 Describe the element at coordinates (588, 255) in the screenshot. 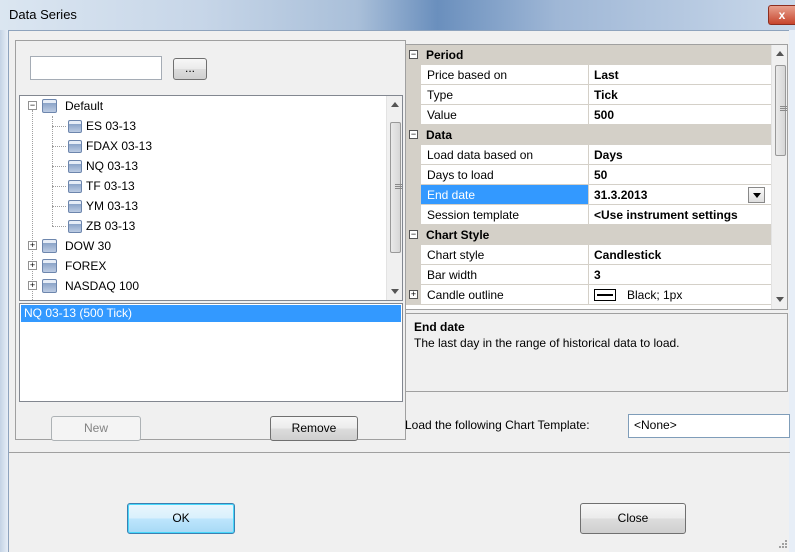

I see `property-row-chart-style: Chart style Candlestick` at that location.